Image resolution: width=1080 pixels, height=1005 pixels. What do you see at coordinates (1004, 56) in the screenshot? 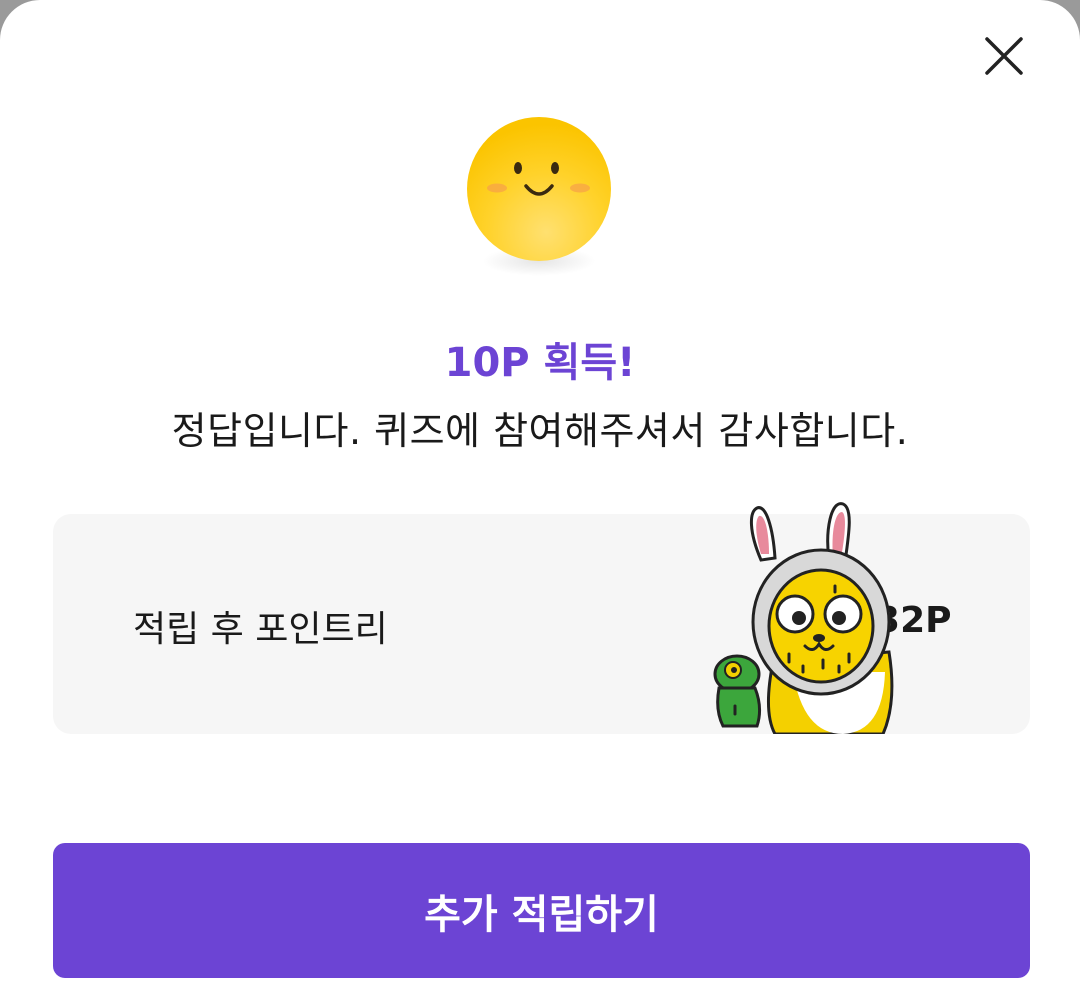
I see `close-icon` at bounding box center [1004, 56].